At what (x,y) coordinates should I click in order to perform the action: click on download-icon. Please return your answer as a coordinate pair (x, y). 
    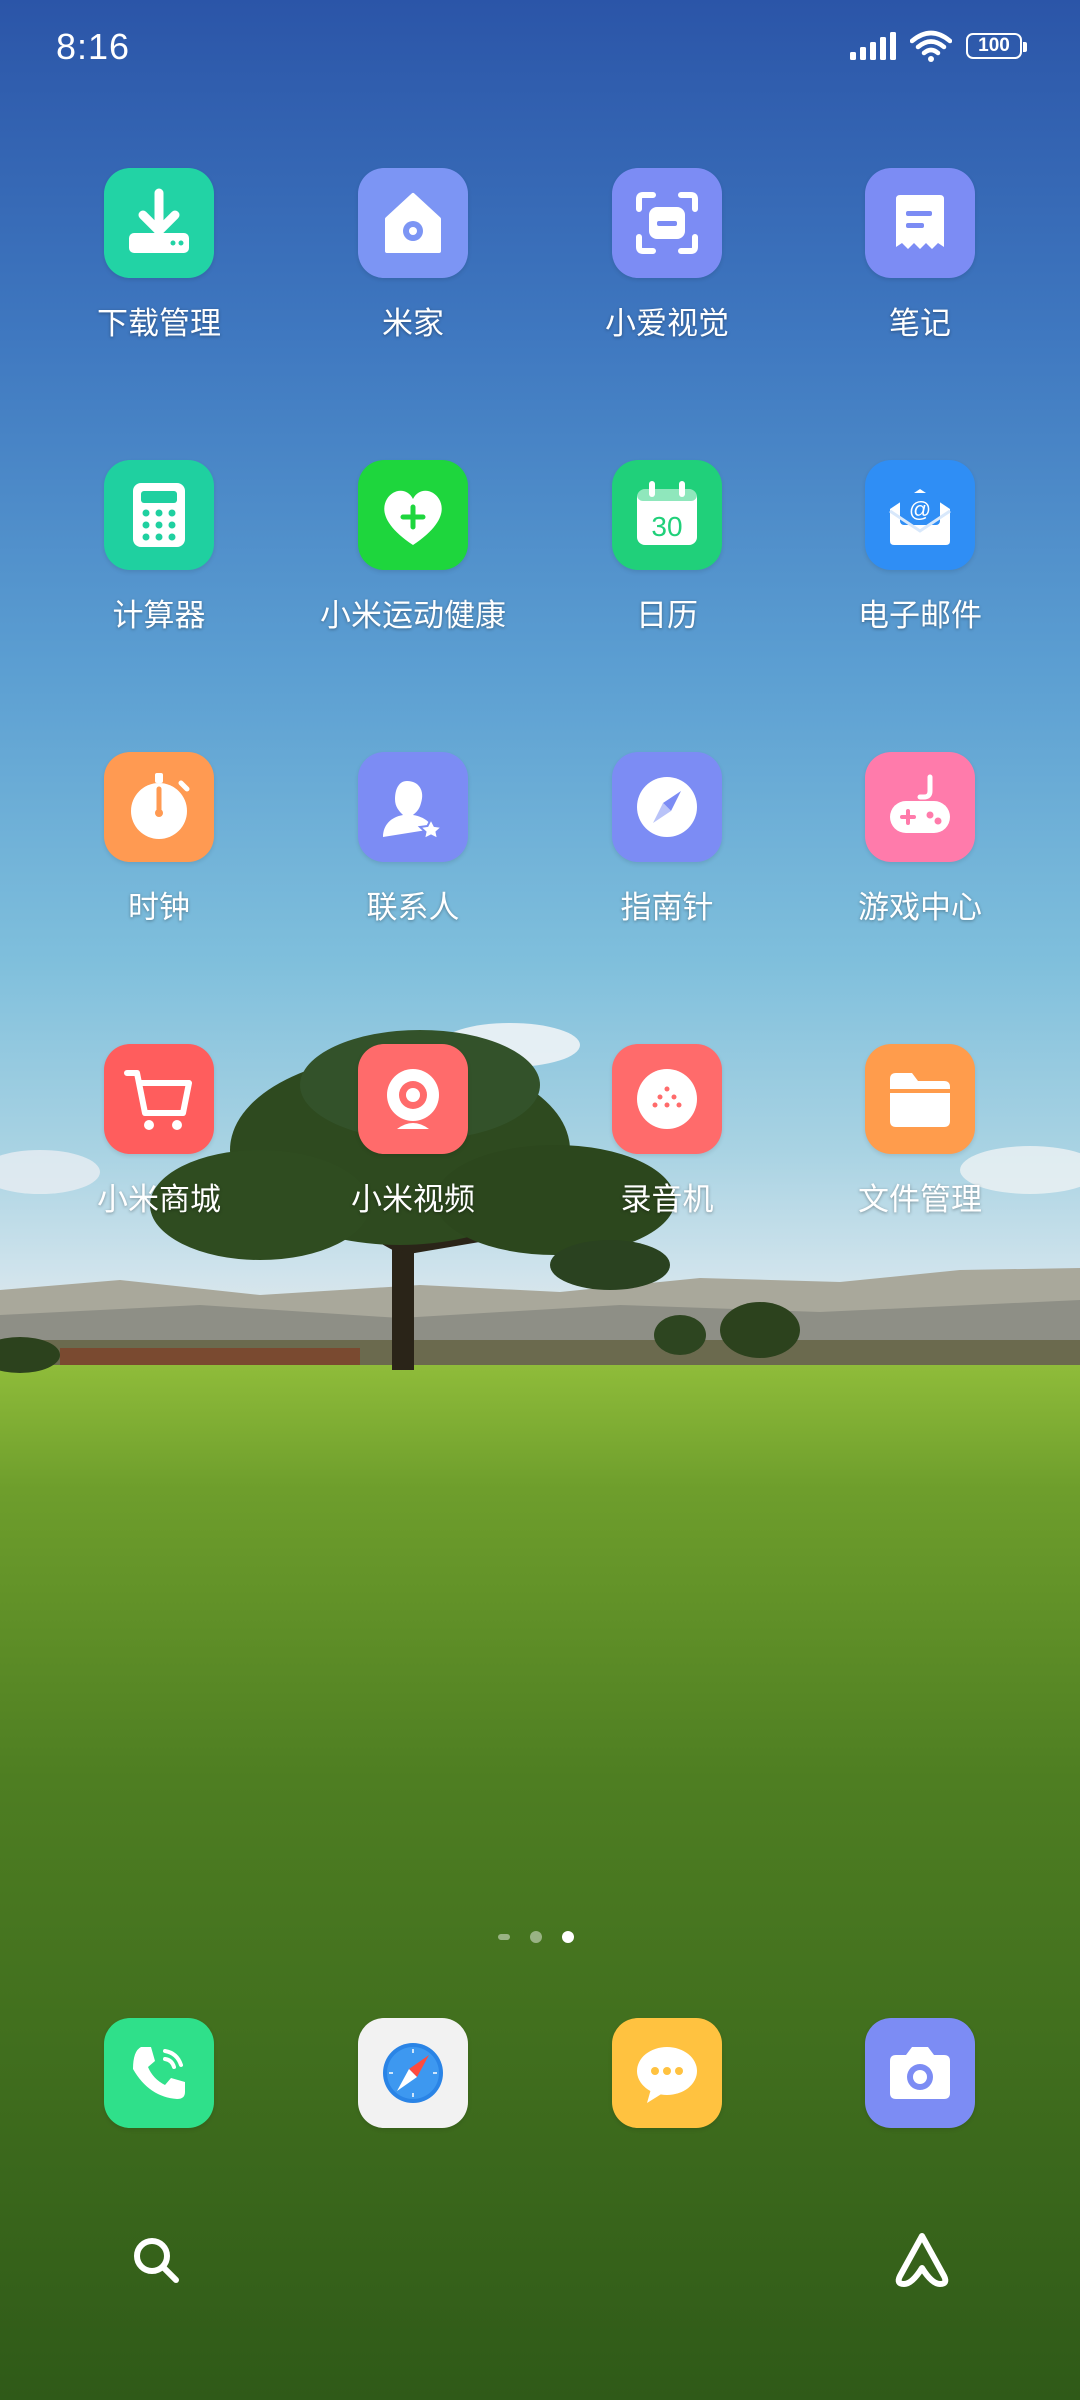
    Looking at the image, I should click on (159, 223).